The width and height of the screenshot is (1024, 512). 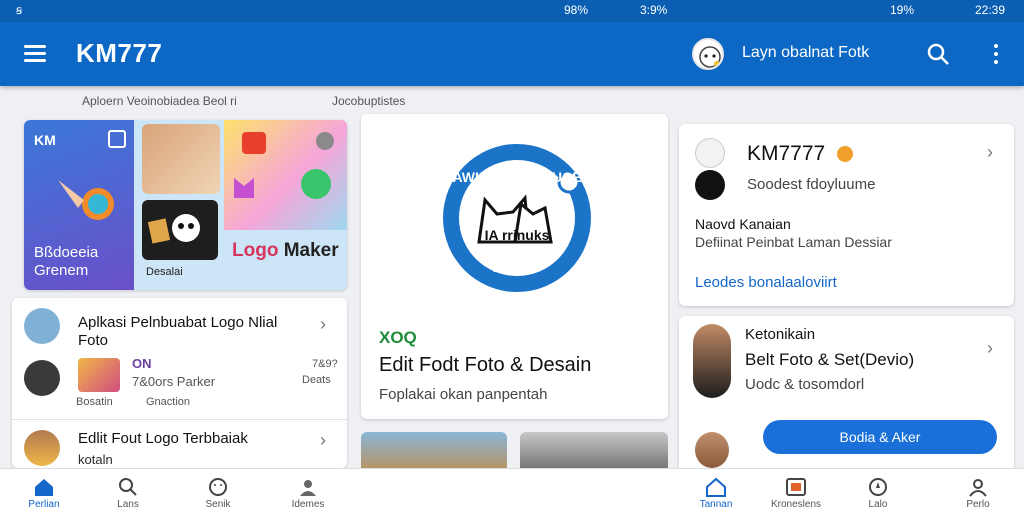 What do you see at coordinates (796, 504) in the screenshot?
I see `nav-label: Kroneslens` at bounding box center [796, 504].